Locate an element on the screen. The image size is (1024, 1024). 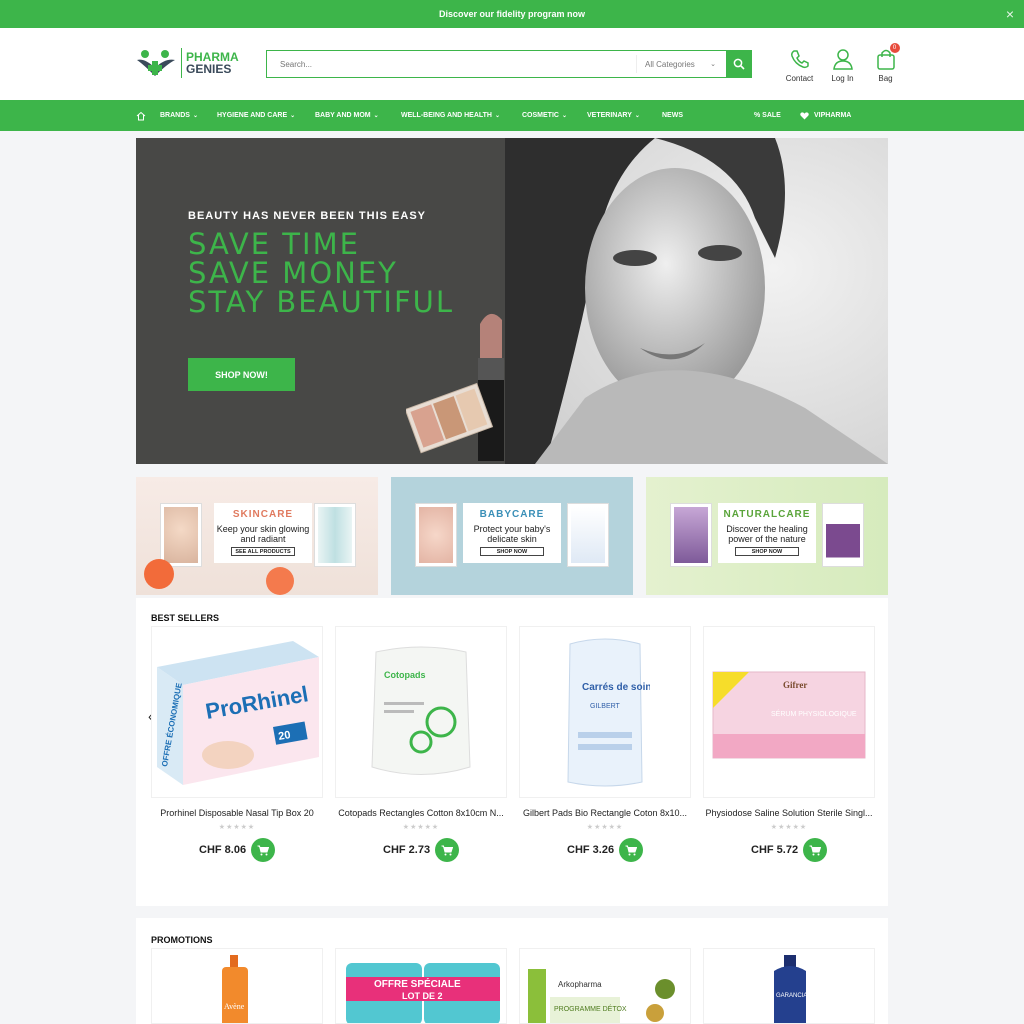
promo-product-image: GARANCIA is located at coordinates (789, 986).